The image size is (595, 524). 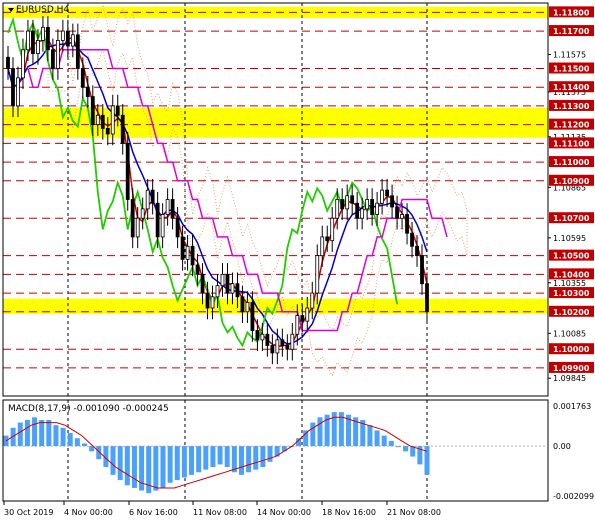 I want to click on price-tick-label: 1.10355, so click(x=569, y=283).